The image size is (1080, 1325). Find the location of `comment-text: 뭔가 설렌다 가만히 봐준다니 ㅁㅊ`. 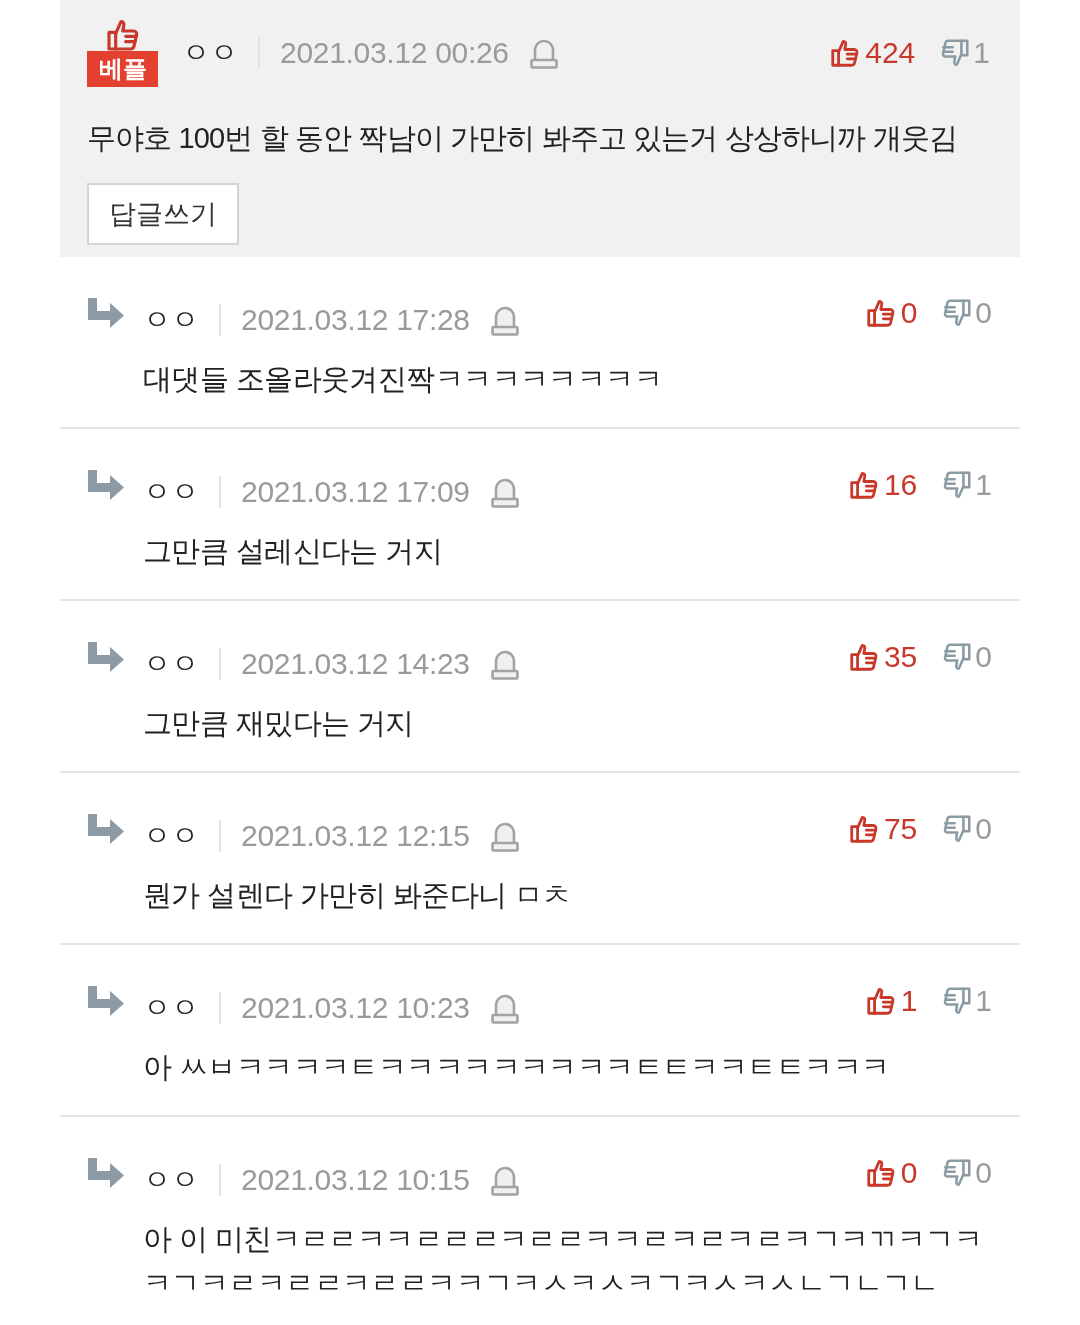

comment-text: 뭔가 설렌다 가만히 봐준다니 ㅁㅊ is located at coordinates (357, 895).